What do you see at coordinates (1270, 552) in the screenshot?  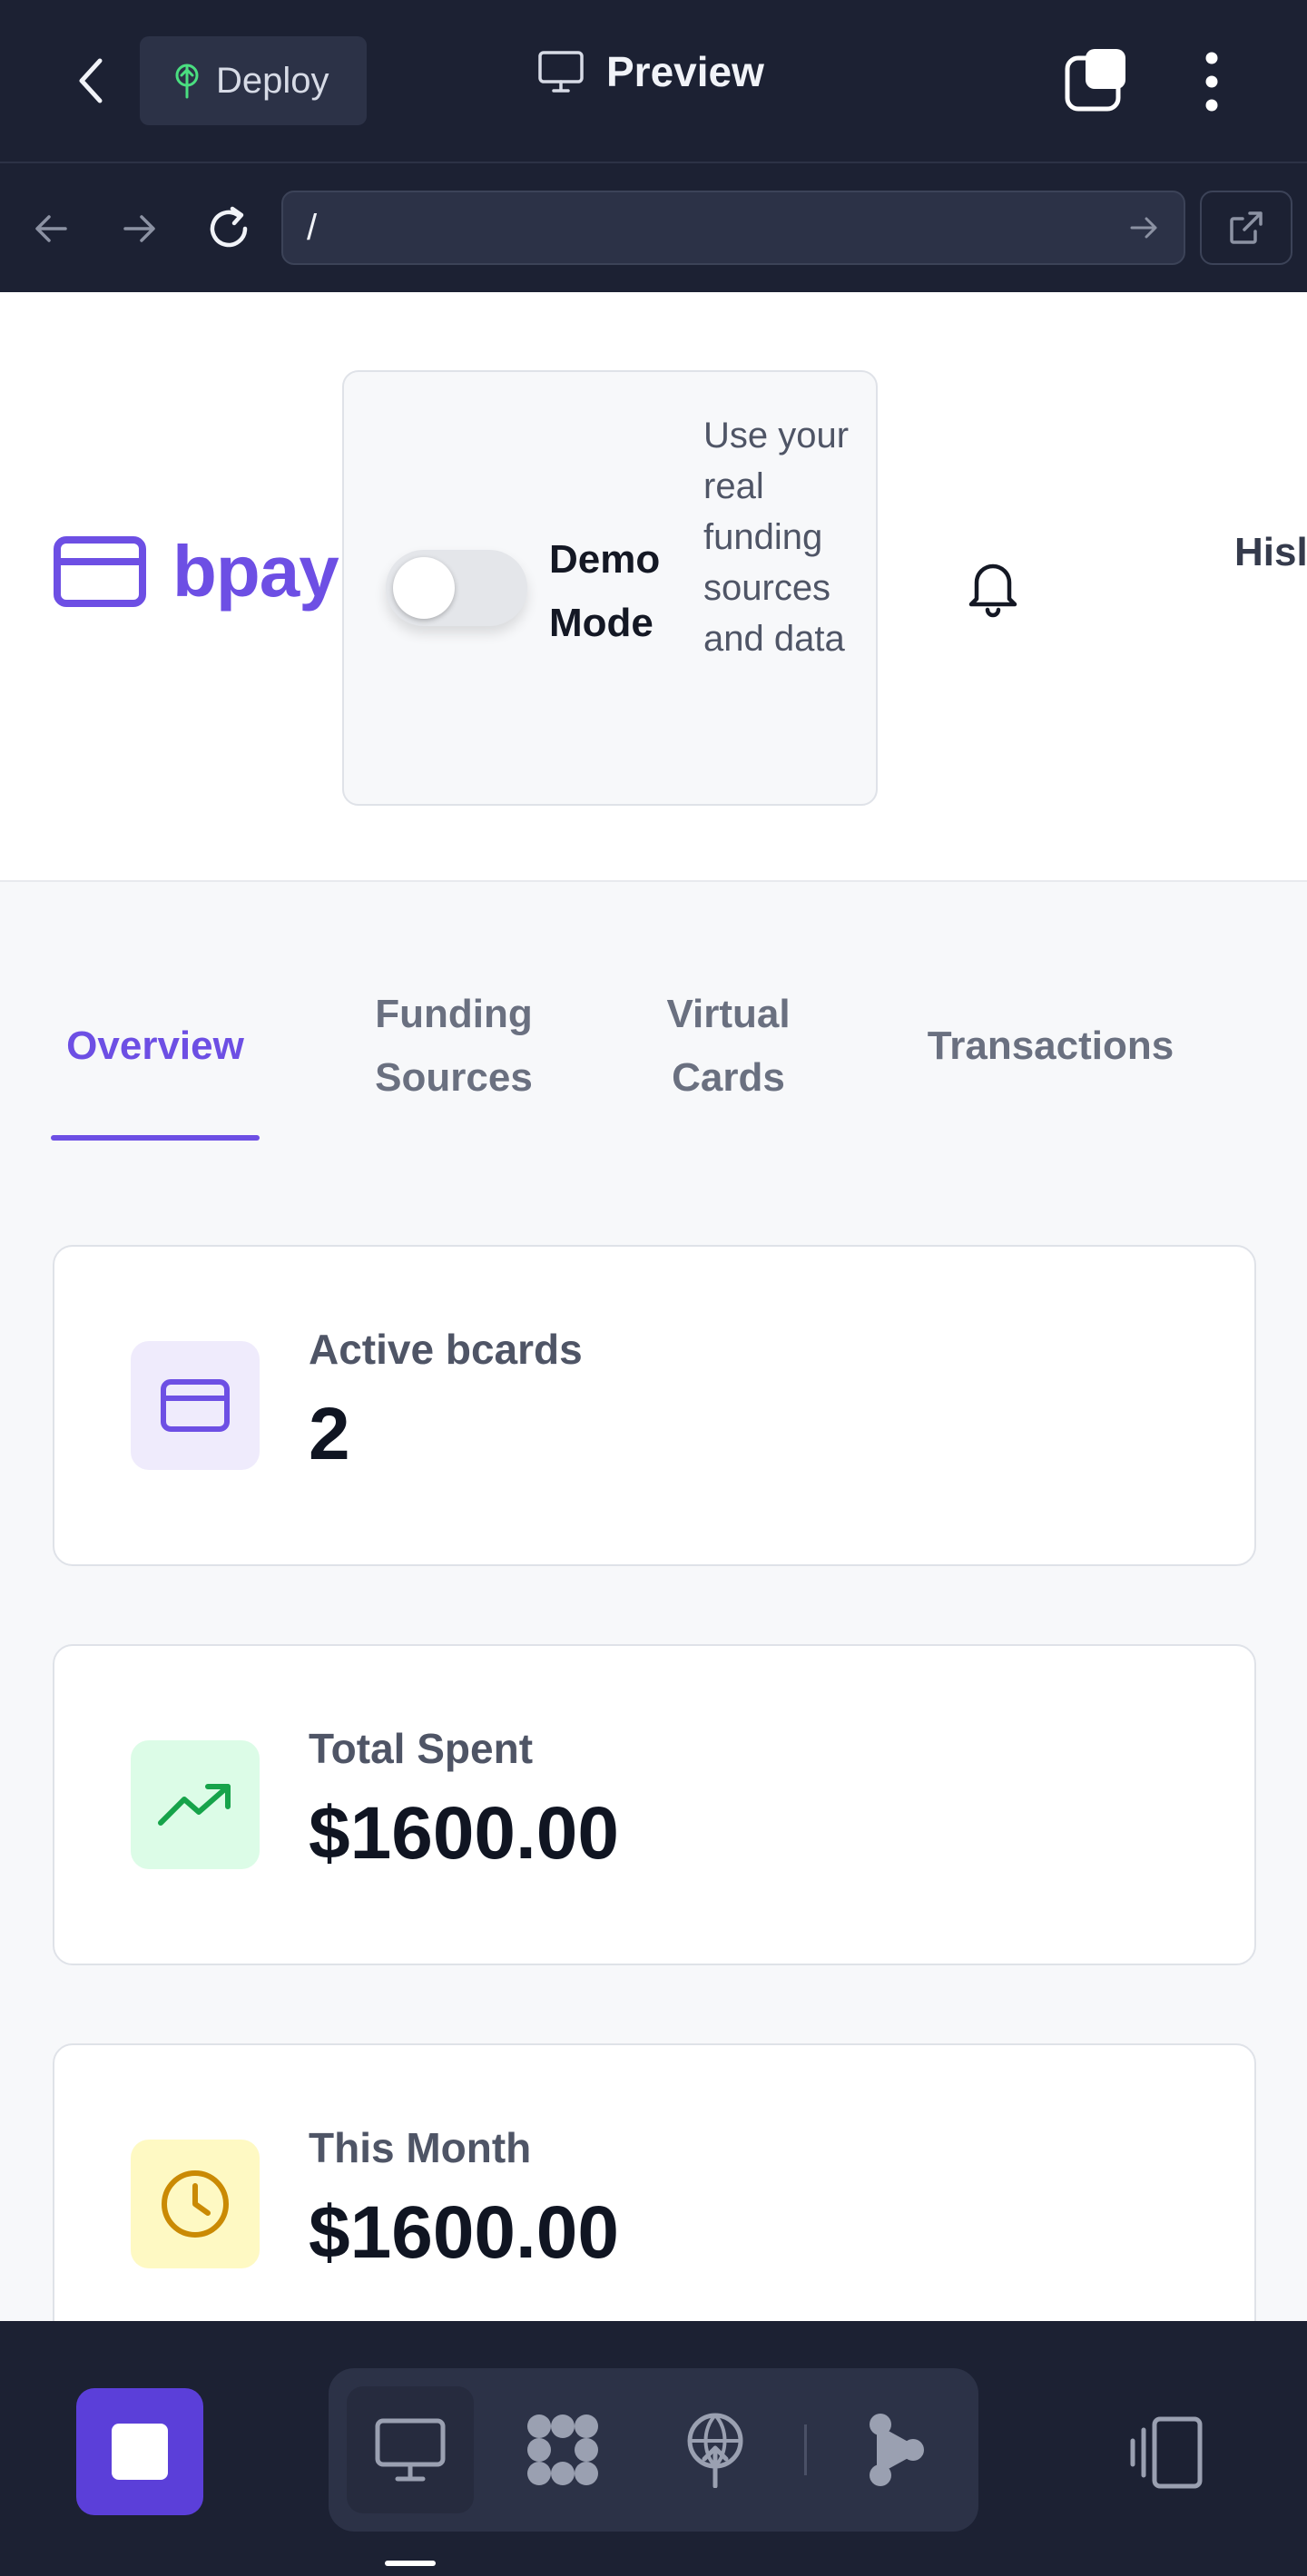 I see `user-balance-label: Hisl Bala` at bounding box center [1270, 552].